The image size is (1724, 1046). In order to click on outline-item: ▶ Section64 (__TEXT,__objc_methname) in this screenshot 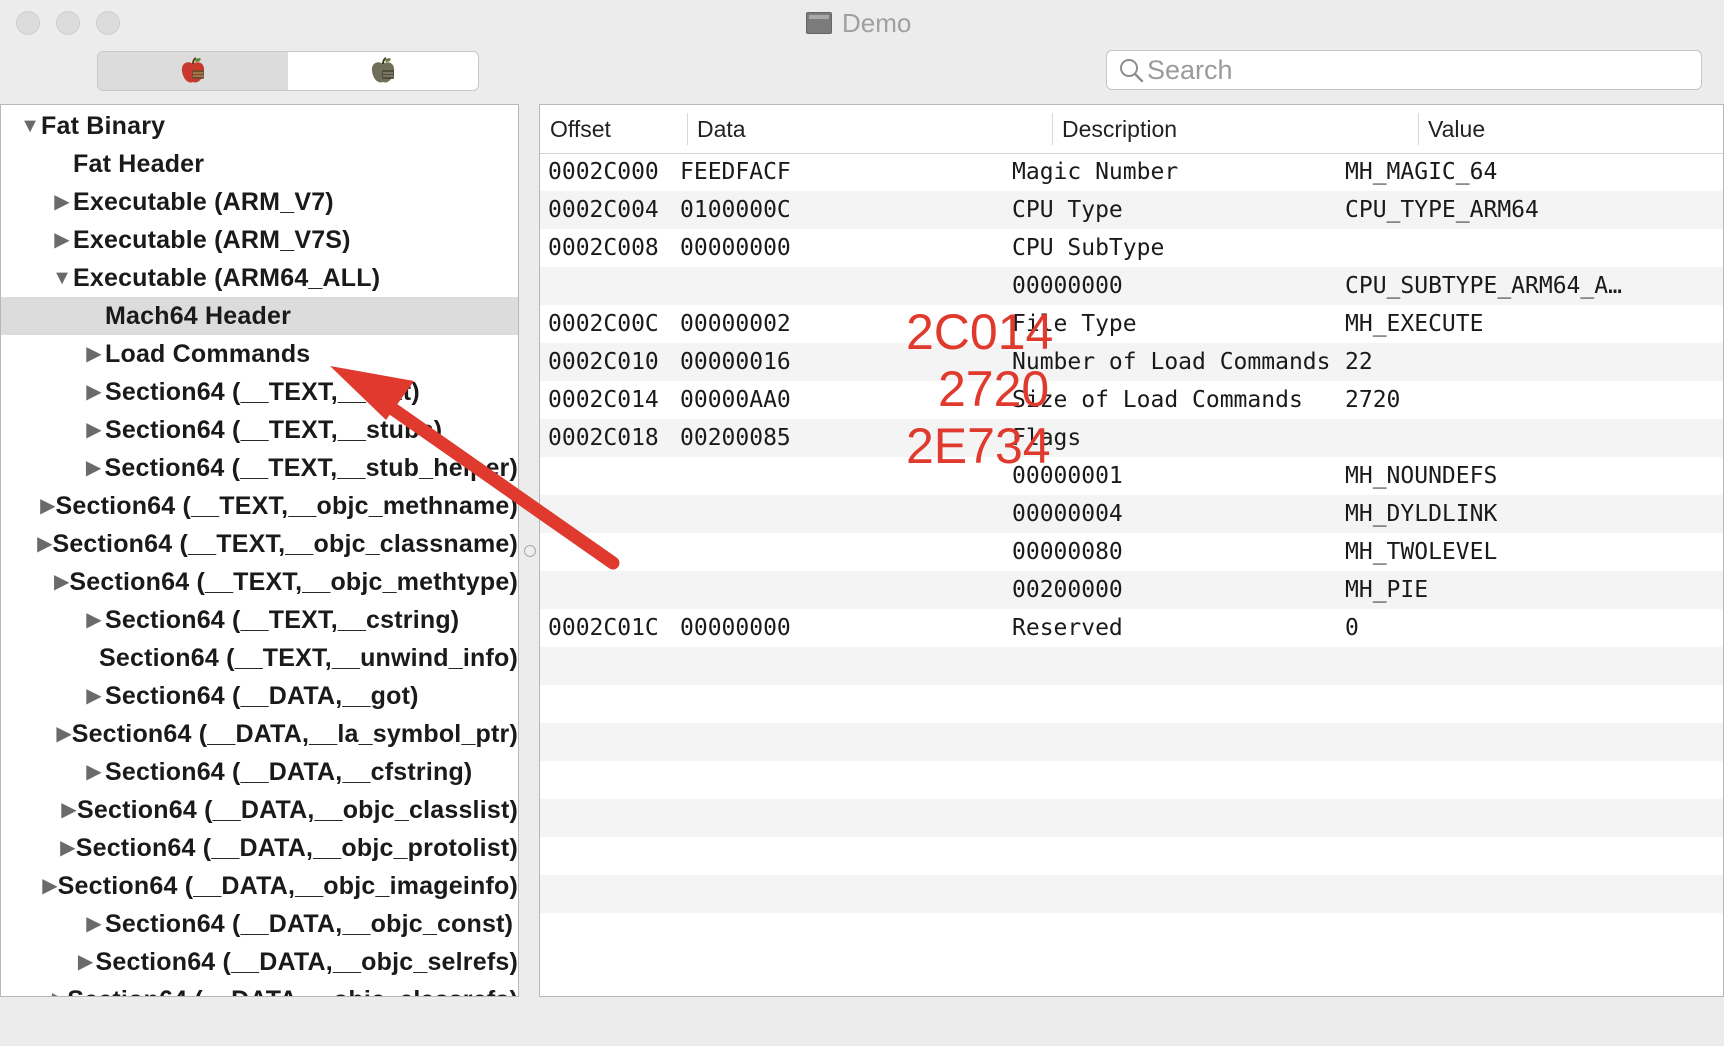, I will do `click(259, 506)`.